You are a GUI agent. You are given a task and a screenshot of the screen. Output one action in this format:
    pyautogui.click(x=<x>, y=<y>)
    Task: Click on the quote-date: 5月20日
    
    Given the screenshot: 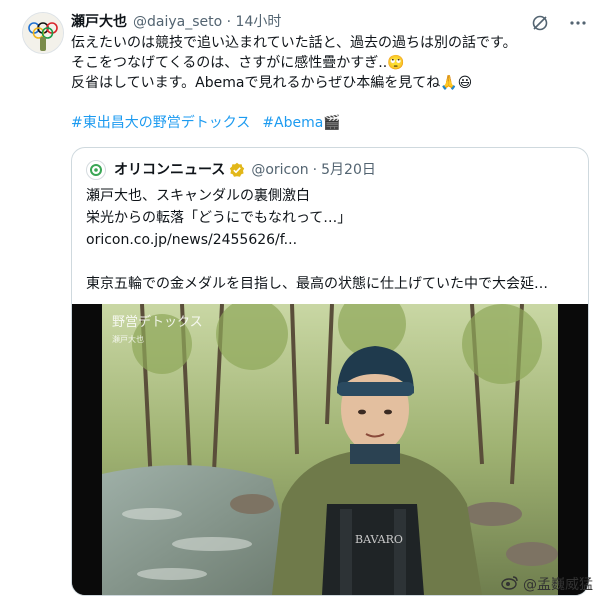 What is the action you would take?
    pyautogui.click(x=348, y=170)
    